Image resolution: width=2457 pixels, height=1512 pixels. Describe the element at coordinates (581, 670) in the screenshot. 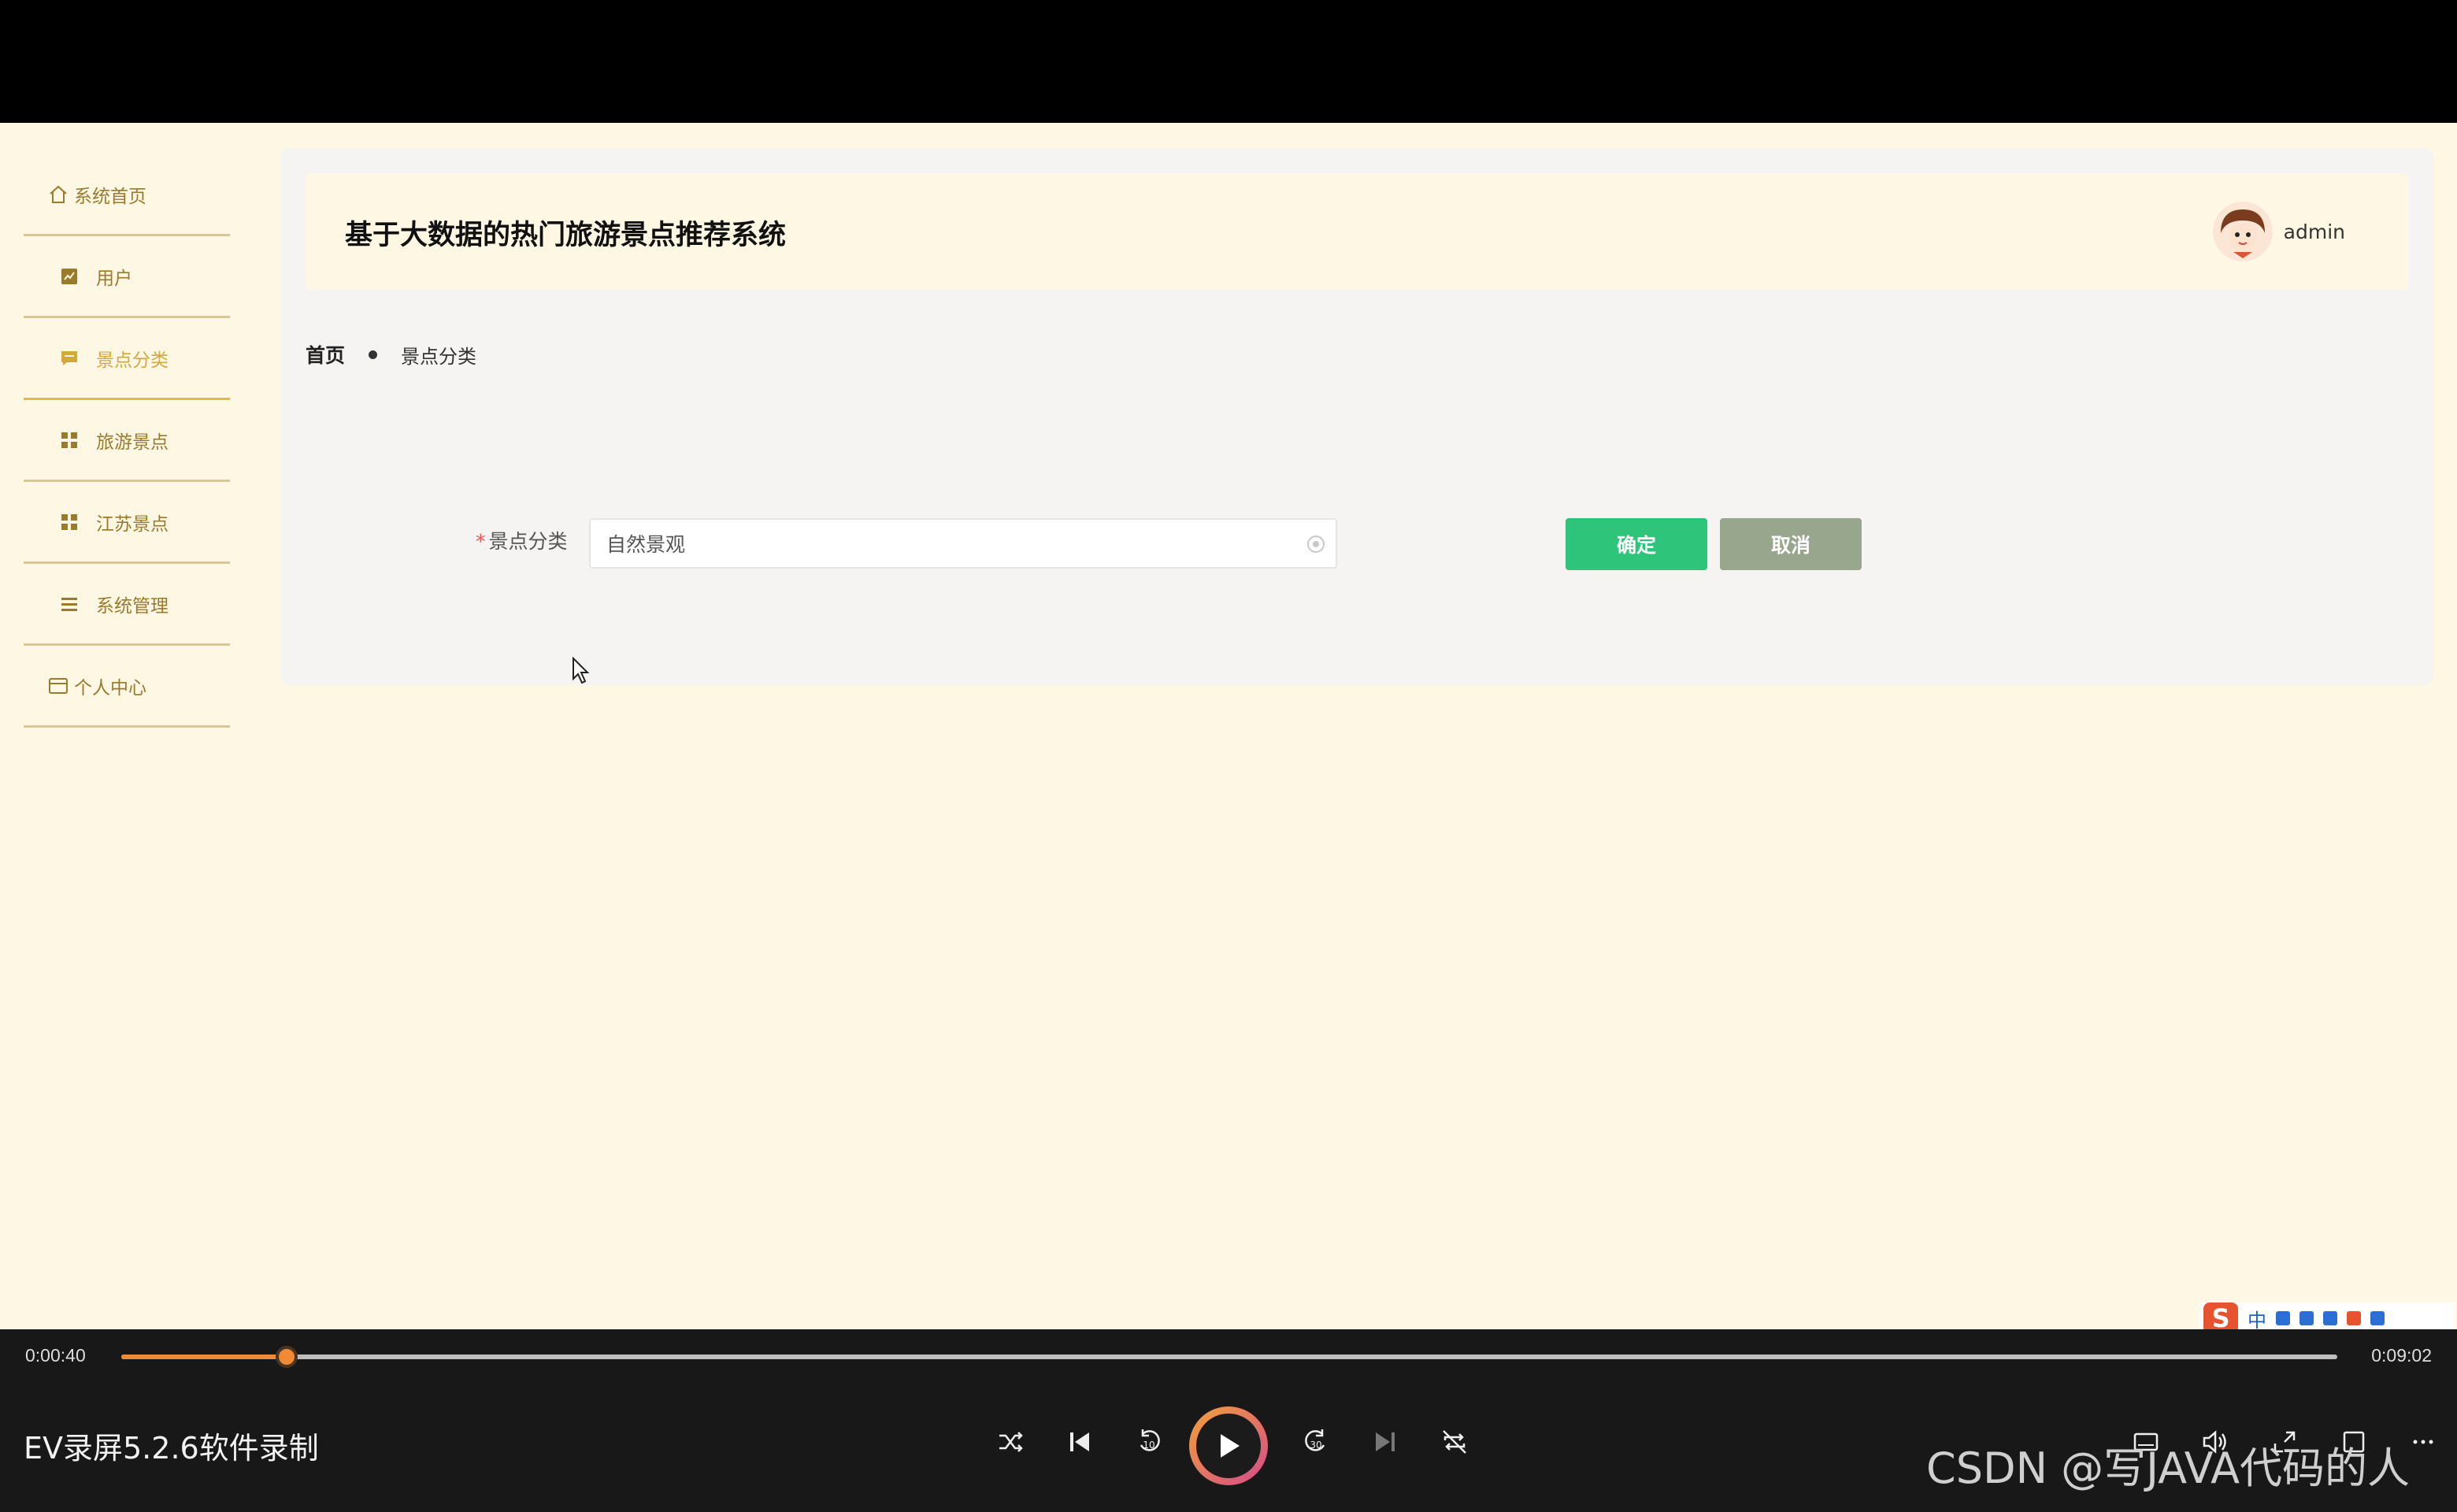

I see `mouse-cursor-icon` at that location.